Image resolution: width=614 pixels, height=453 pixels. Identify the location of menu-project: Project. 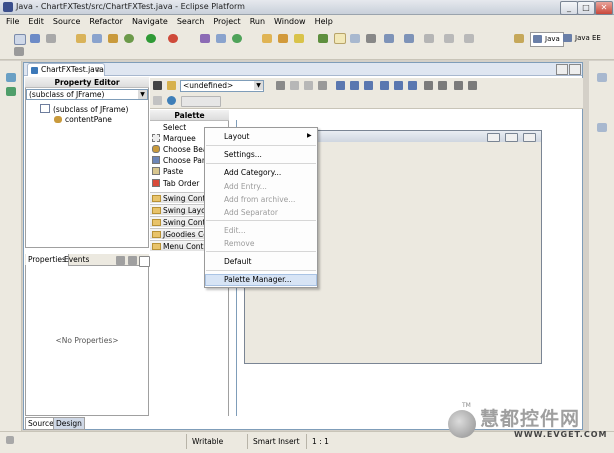
(226, 22).